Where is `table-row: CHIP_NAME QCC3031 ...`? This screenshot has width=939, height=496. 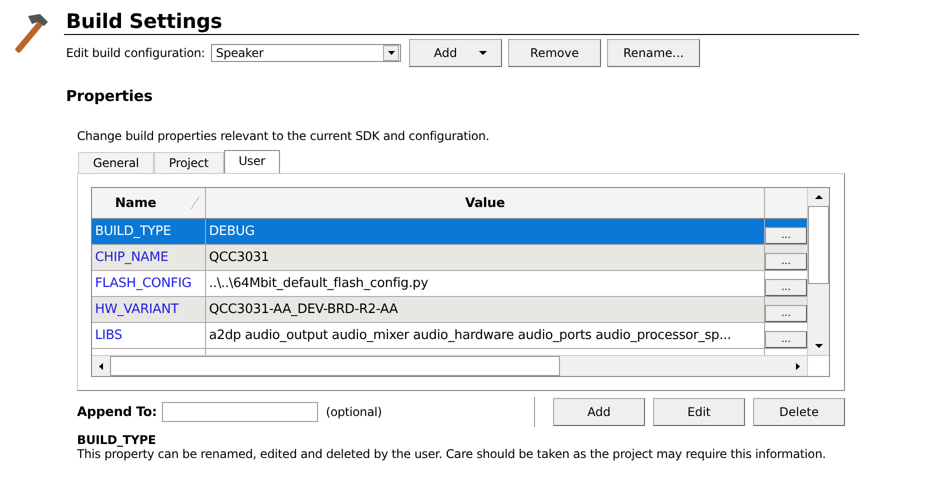 table-row: CHIP_NAME QCC3031 ... is located at coordinates (449, 258).